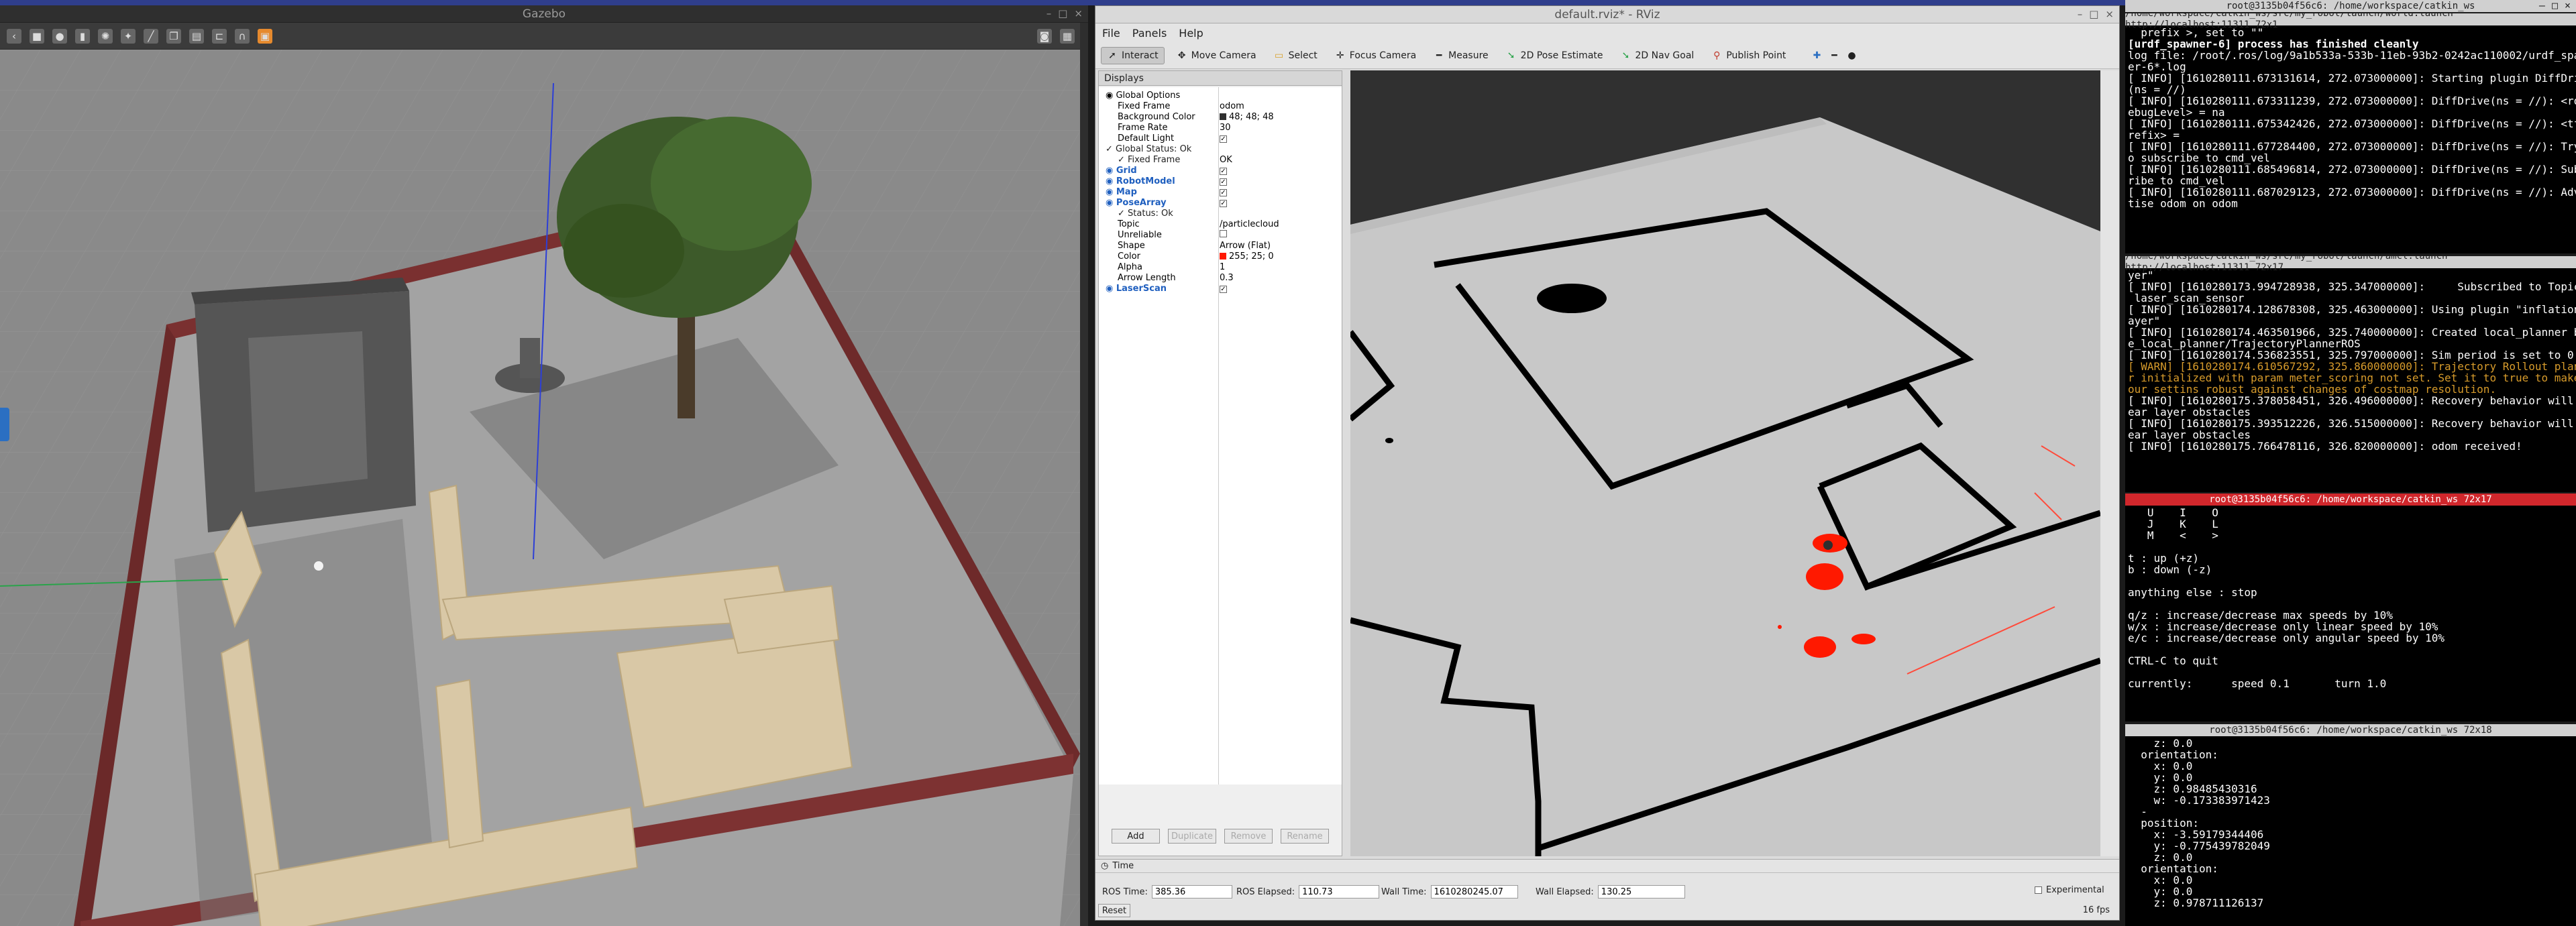  Describe the element at coordinates (1225, 128) in the screenshot. I see `display-value: 30` at that location.